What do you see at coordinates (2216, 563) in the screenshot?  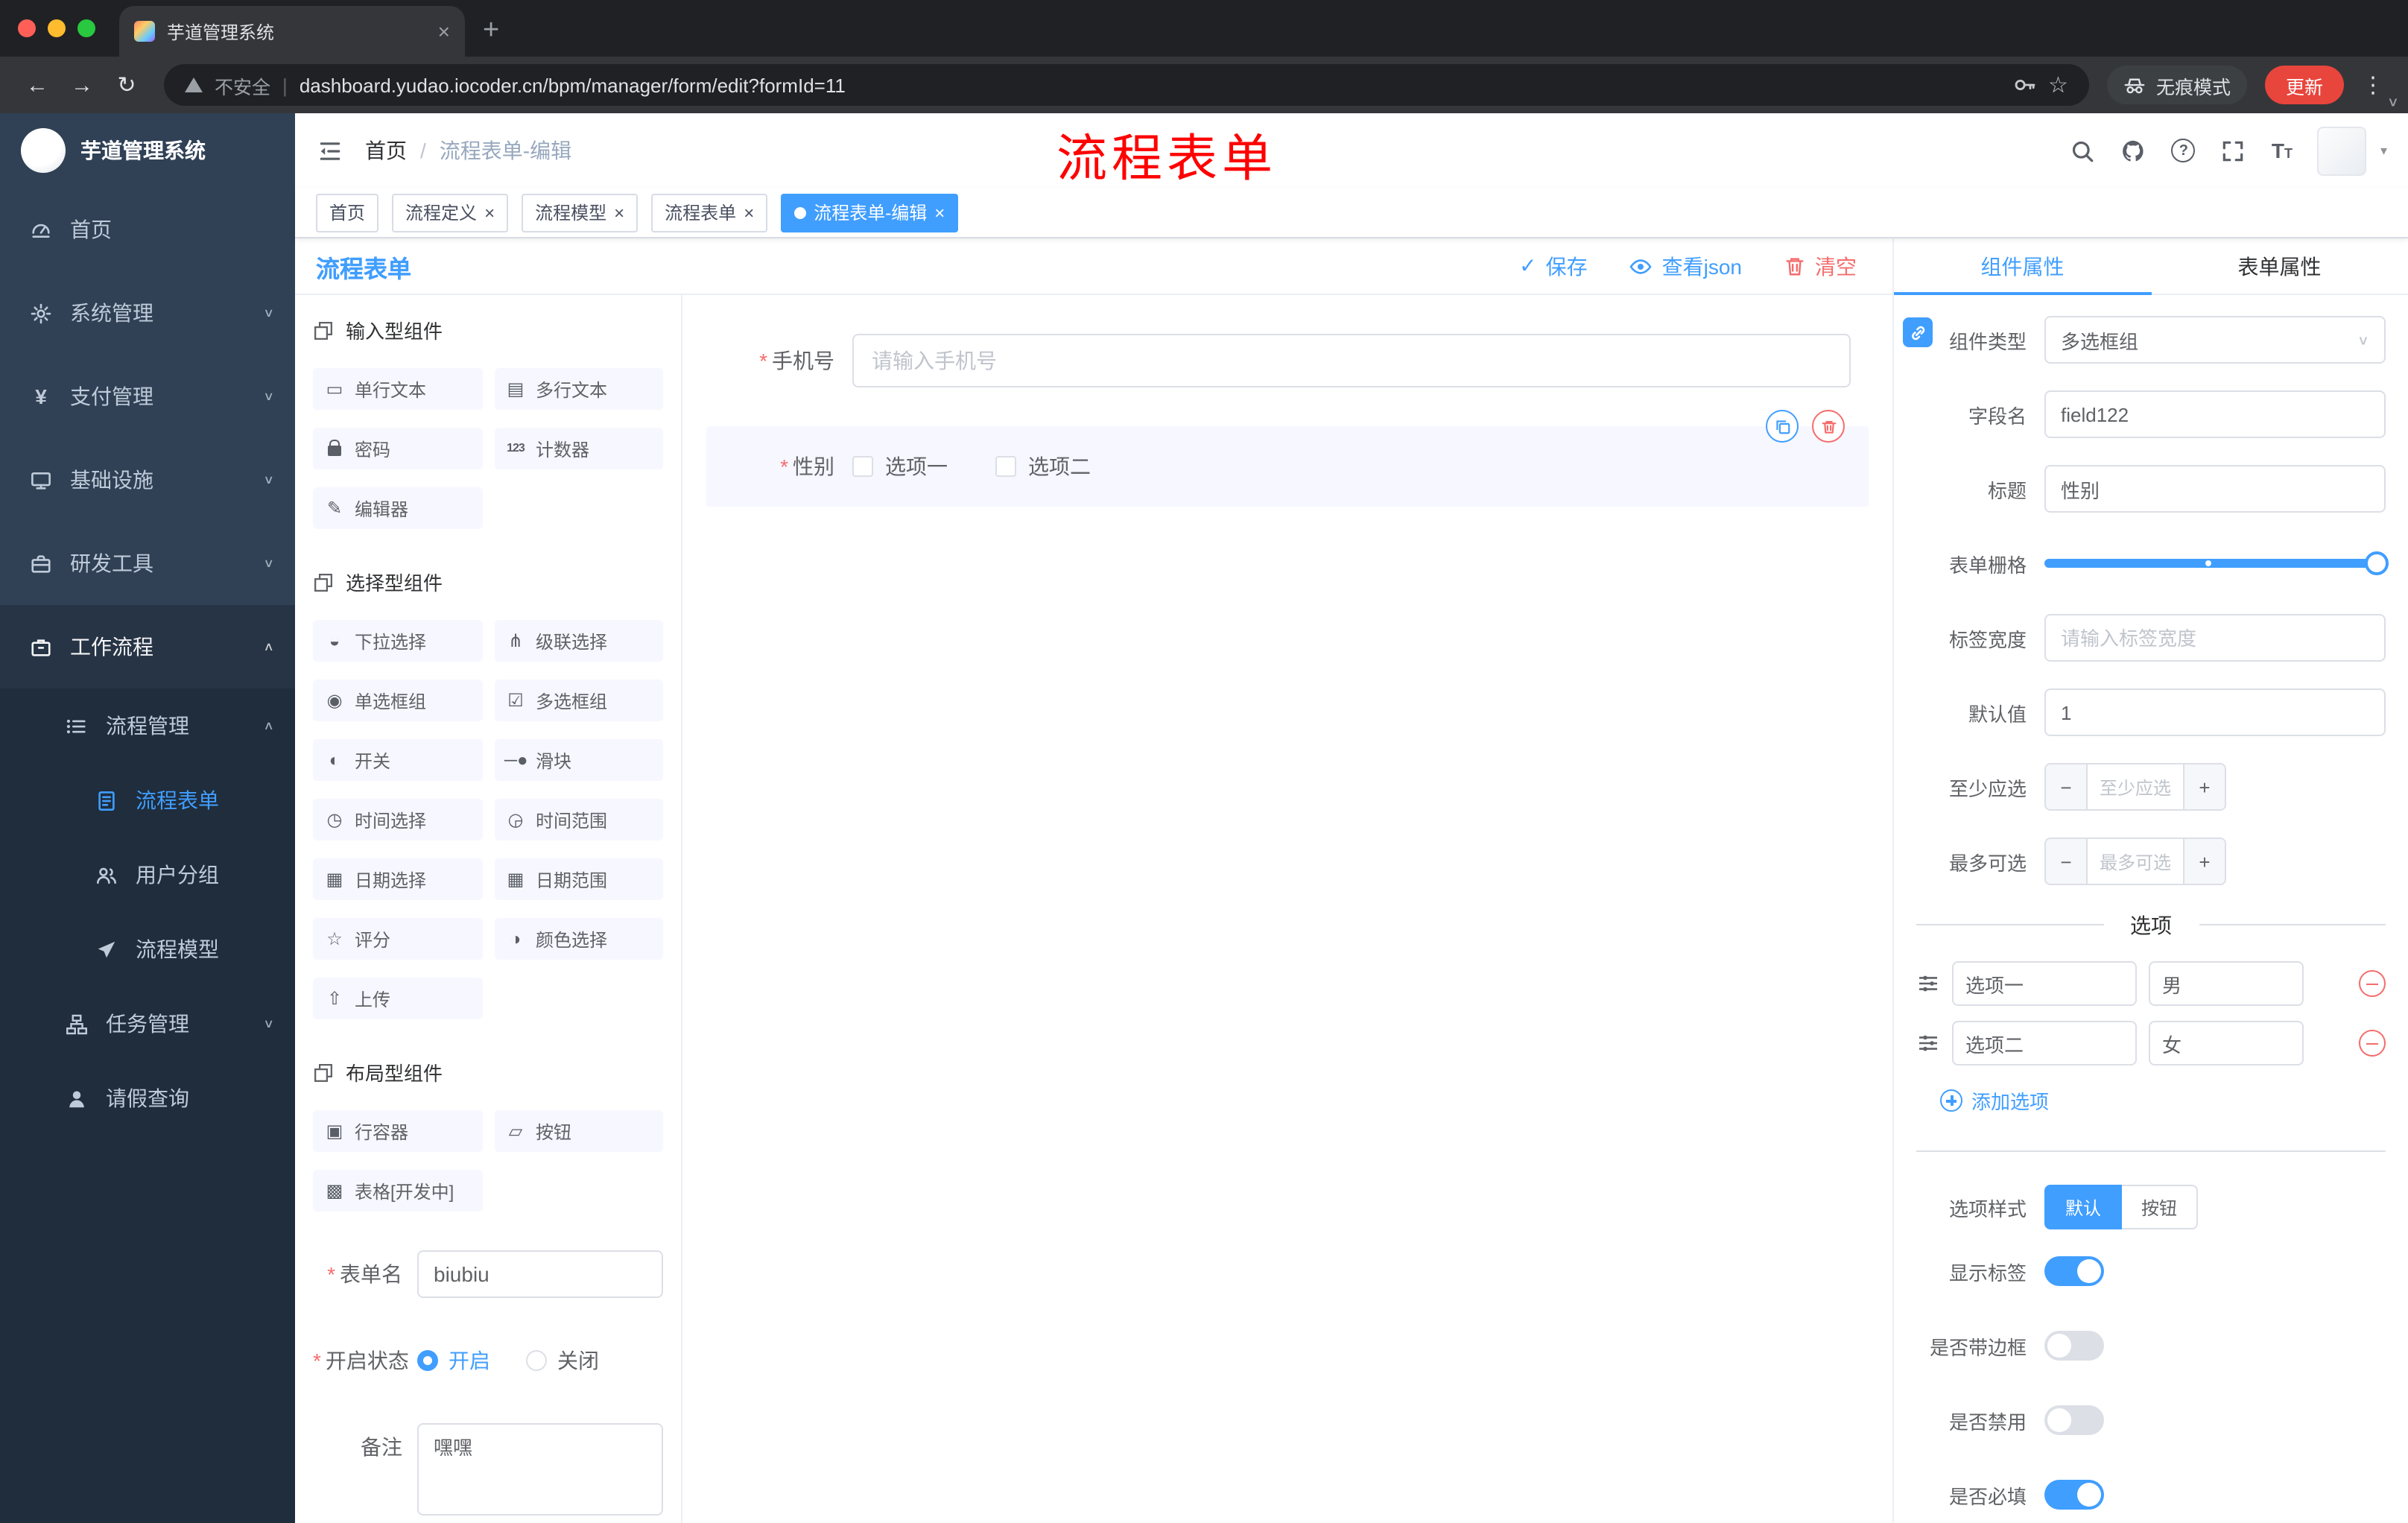 I see `form-grid-slider` at bounding box center [2216, 563].